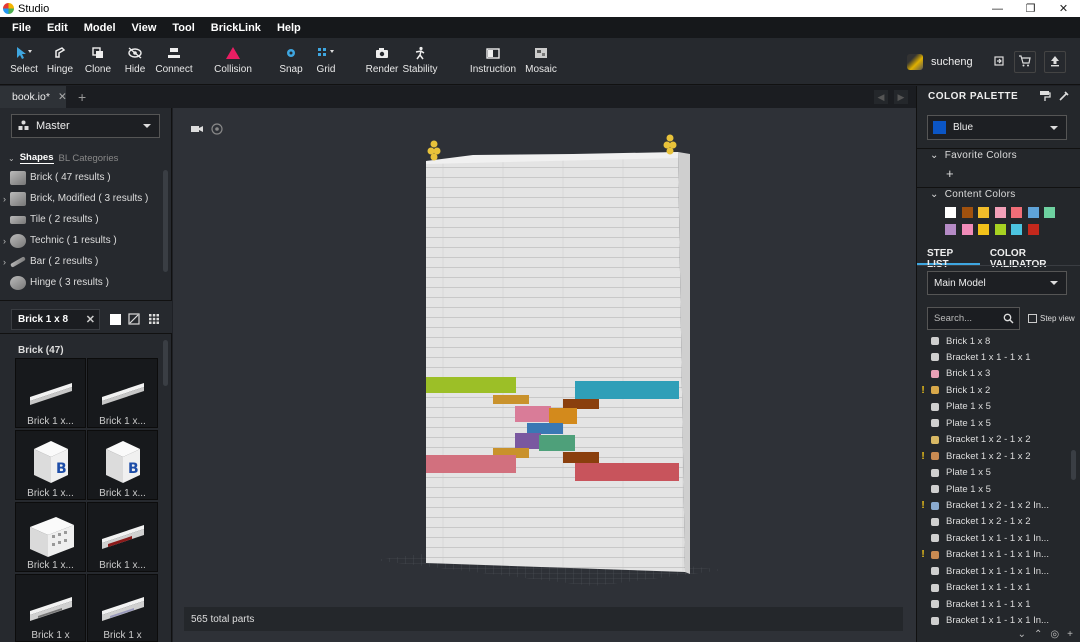 This screenshot has height=642, width=1080. What do you see at coordinates (1030, 256) in the screenshot?
I see `tab-color-validator: COLOR VALIDATOR` at bounding box center [1030, 256].